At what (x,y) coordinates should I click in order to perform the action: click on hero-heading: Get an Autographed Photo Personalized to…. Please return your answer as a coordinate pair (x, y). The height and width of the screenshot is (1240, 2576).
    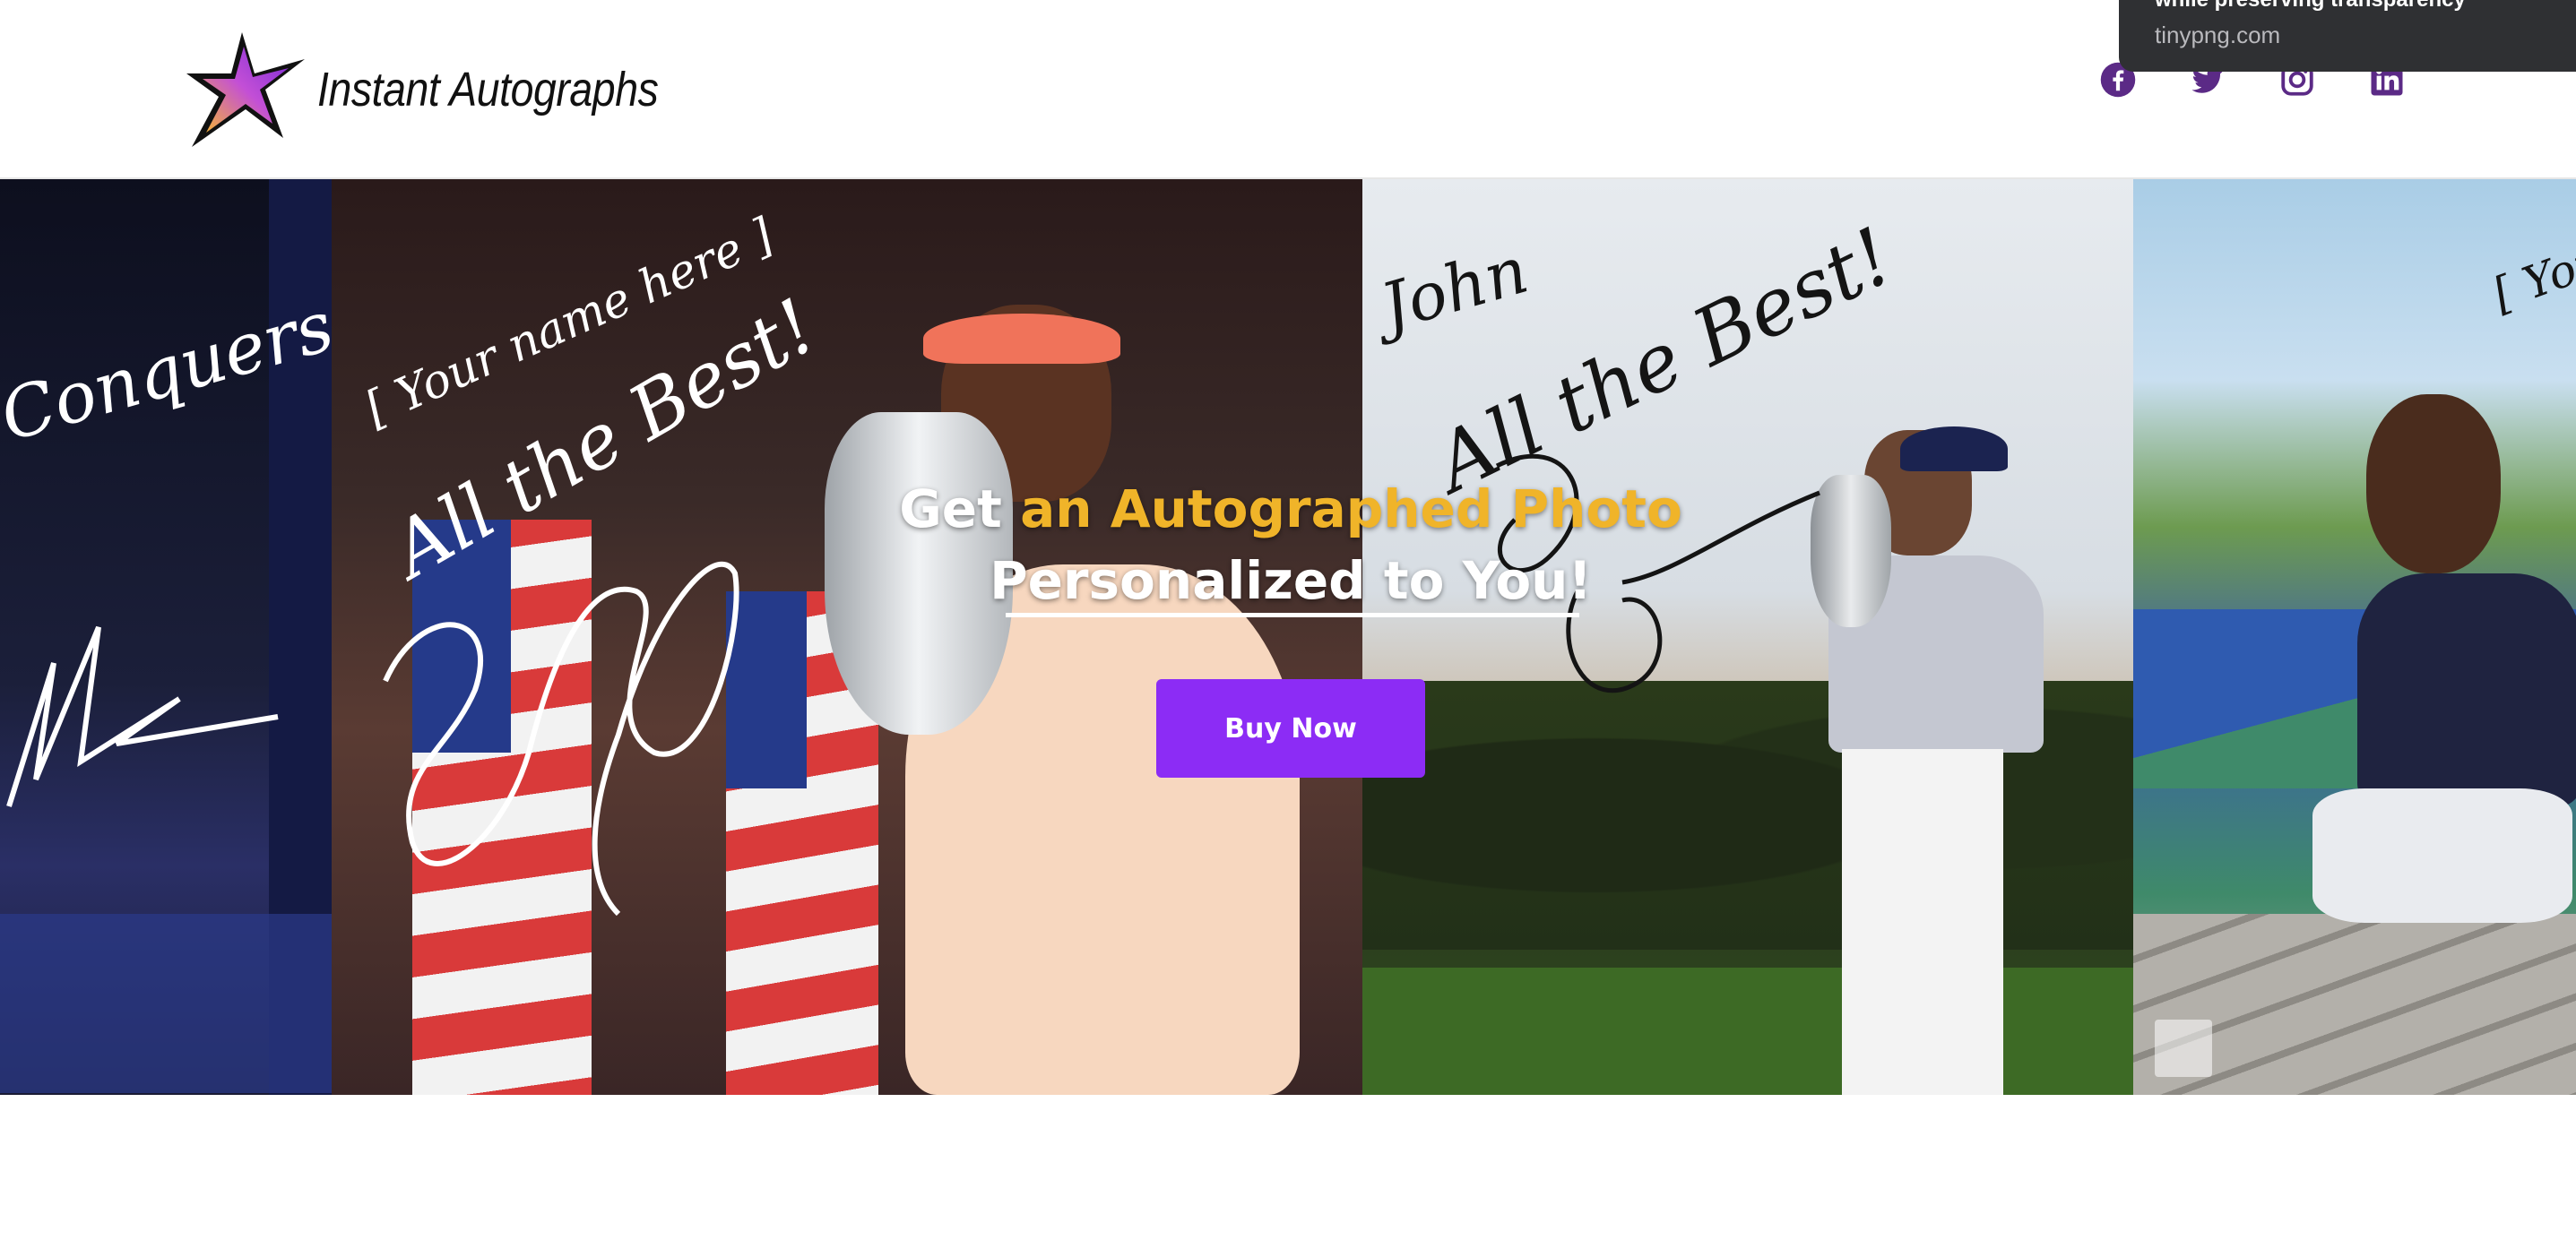
    Looking at the image, I should click on (1291, 544).